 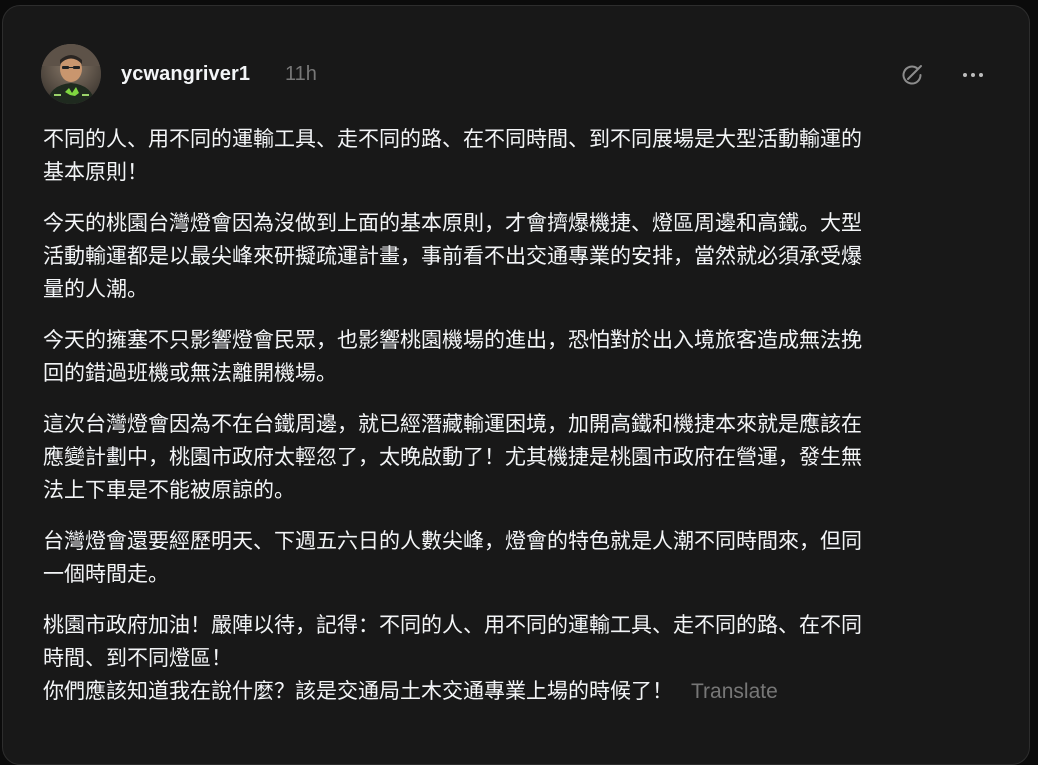 I want to click on mute-icon, so click(x=912, y=75).